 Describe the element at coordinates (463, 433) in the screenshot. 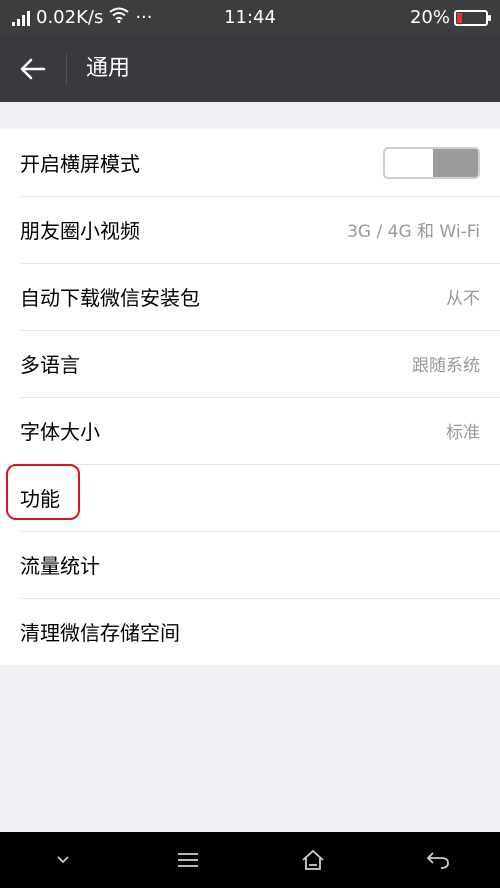

I see `setting-value: 标准` at that location.